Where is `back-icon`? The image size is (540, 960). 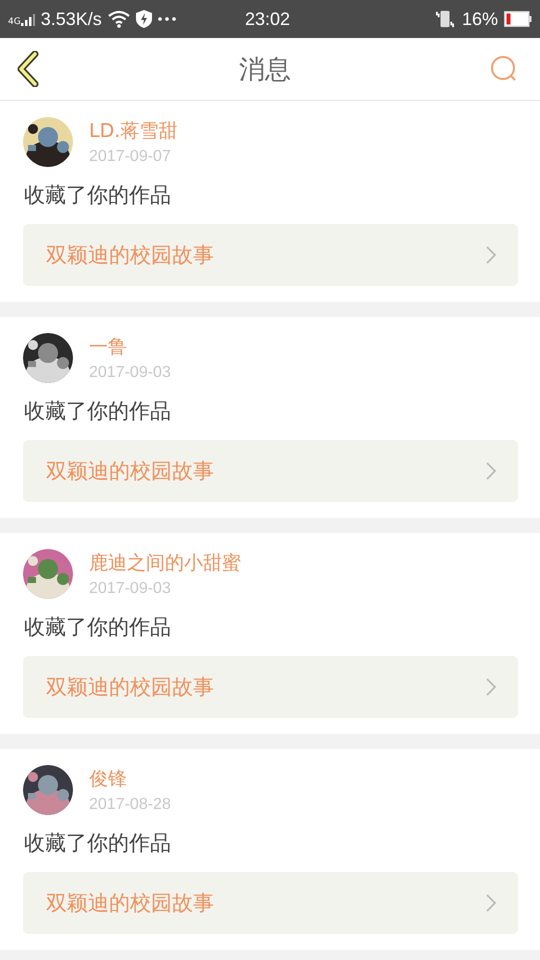 back-icon is located at coordinates (28, 69).